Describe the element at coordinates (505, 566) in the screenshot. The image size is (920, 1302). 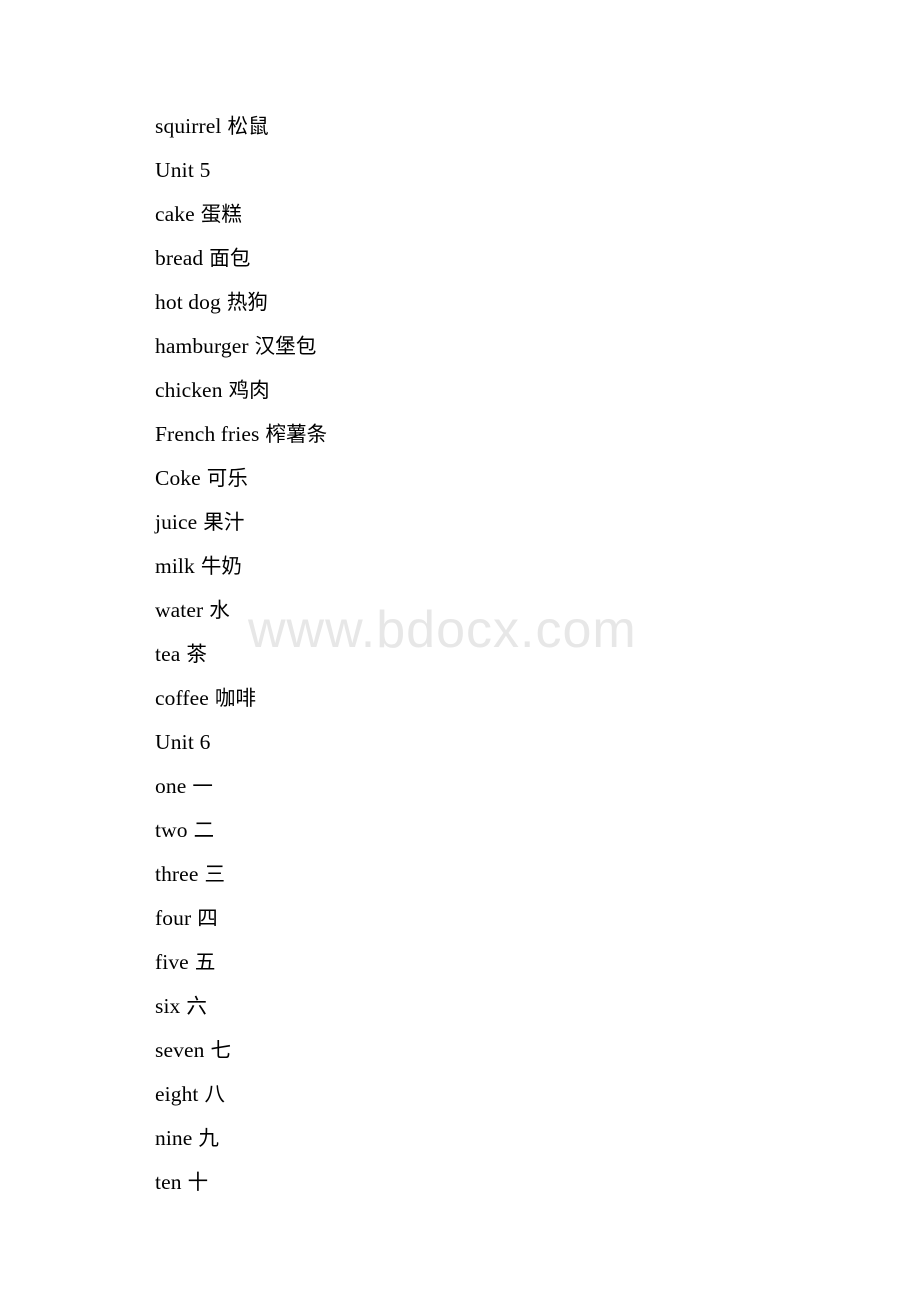
I see `vocabulary-entry: milk 牛奶` at that location.